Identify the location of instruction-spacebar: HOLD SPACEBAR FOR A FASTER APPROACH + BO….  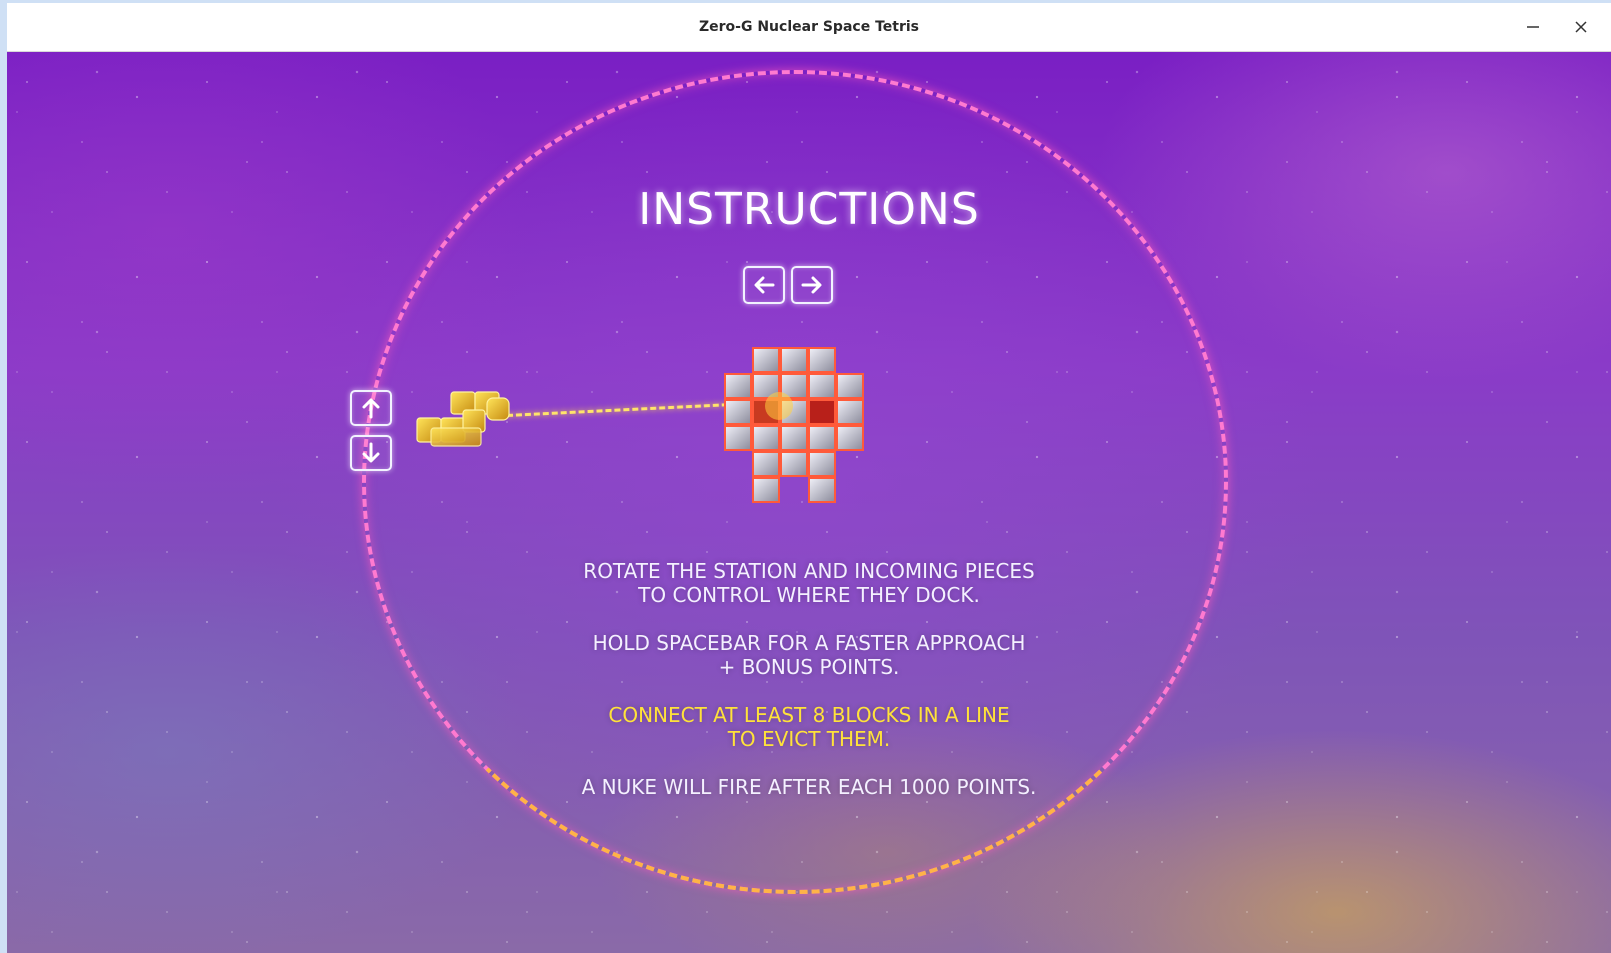
(809, 655).